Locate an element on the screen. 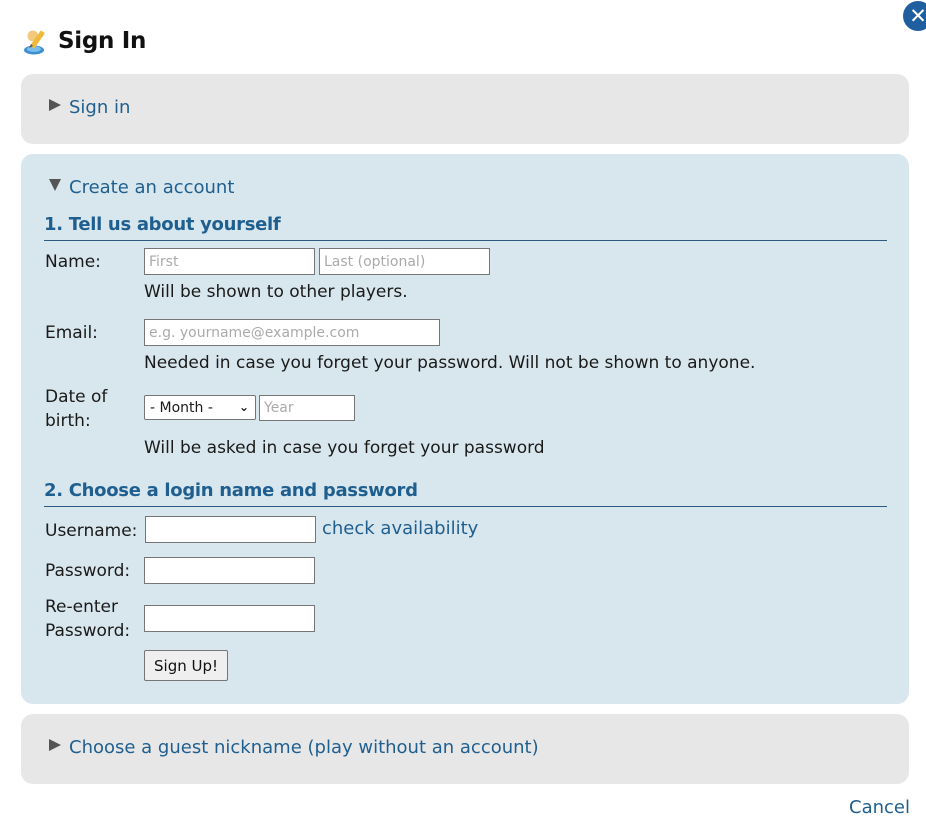 This screenshot has height=838, width=926. create-account-link: Create an account is located at coordinates (151, 187).